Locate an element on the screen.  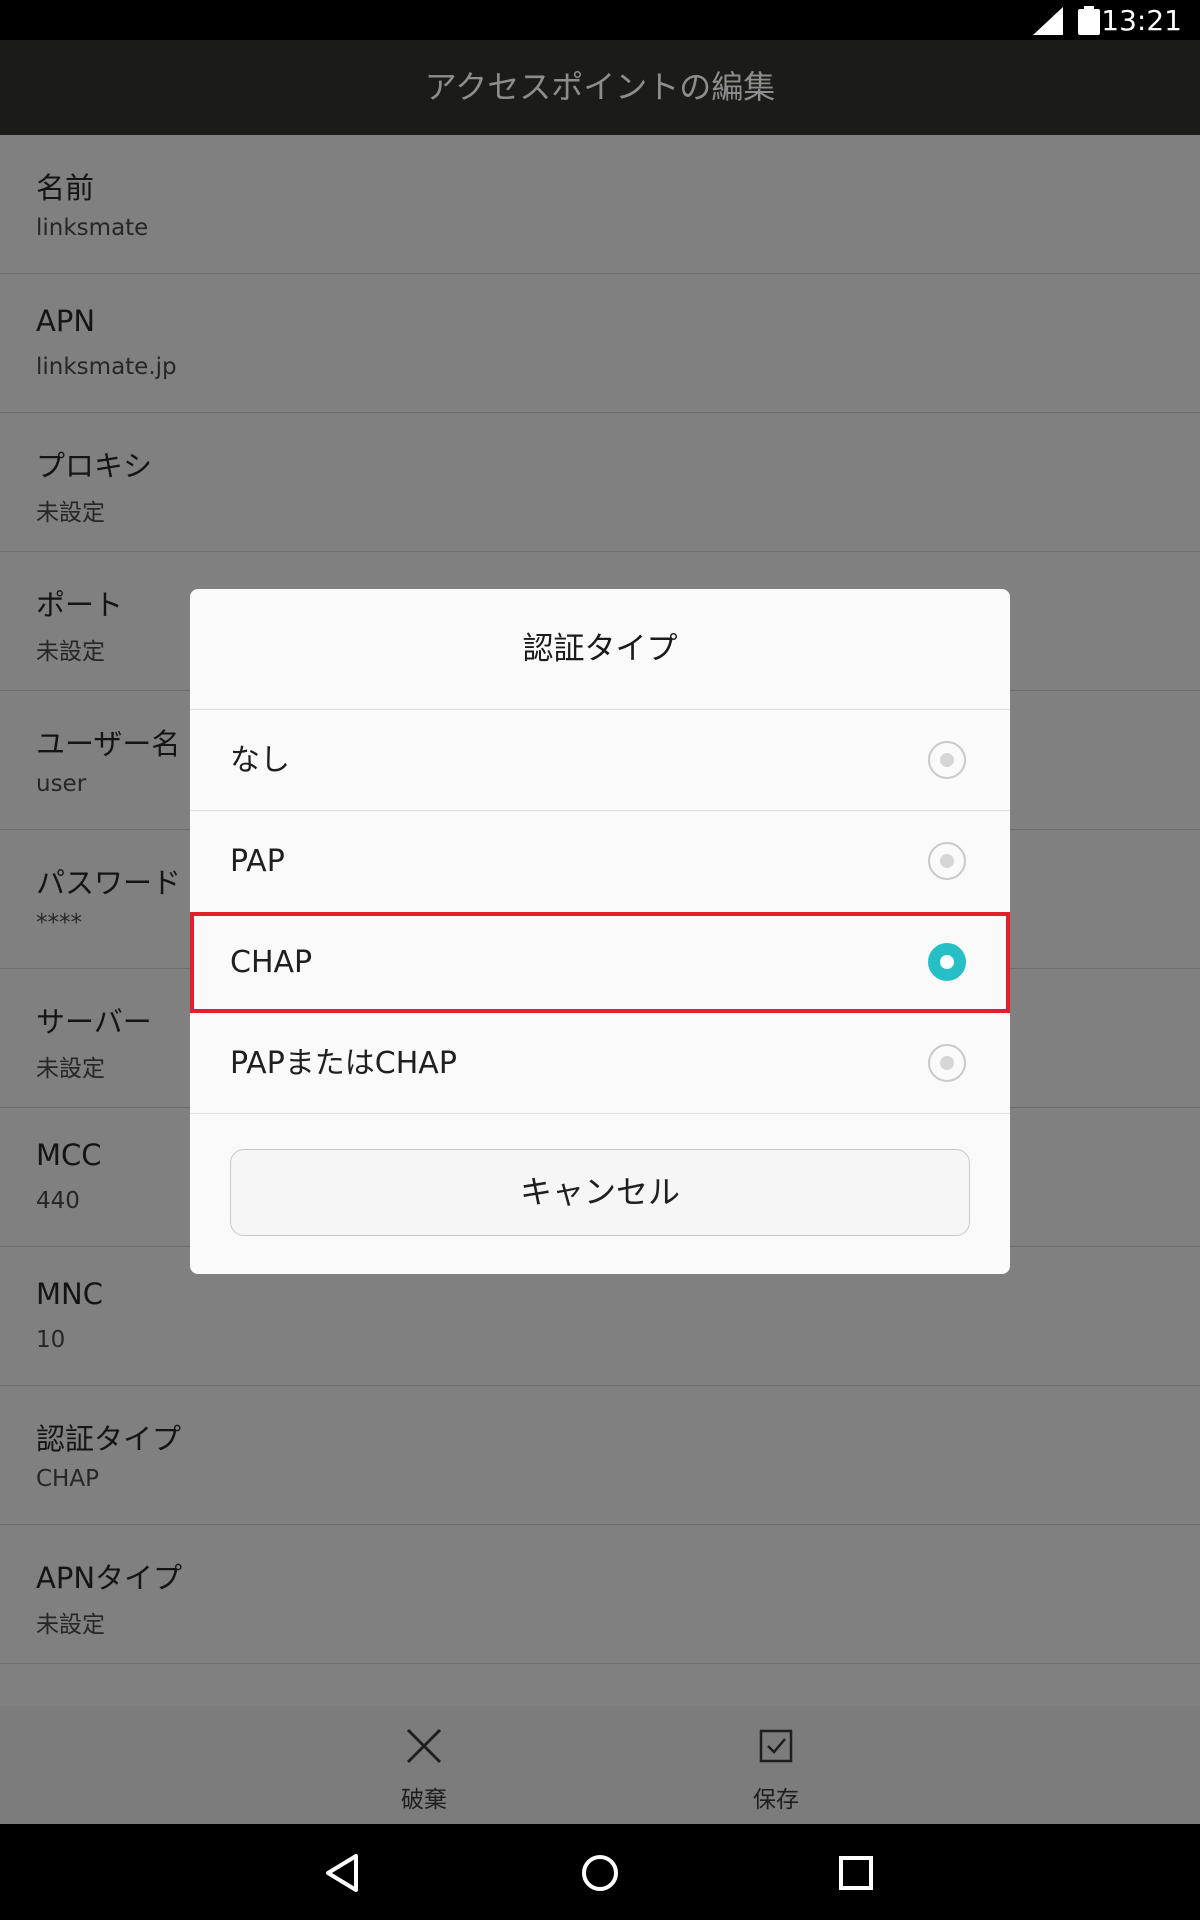
setting-row-name: 名前 linksmate is located at coordinates (600, 204).